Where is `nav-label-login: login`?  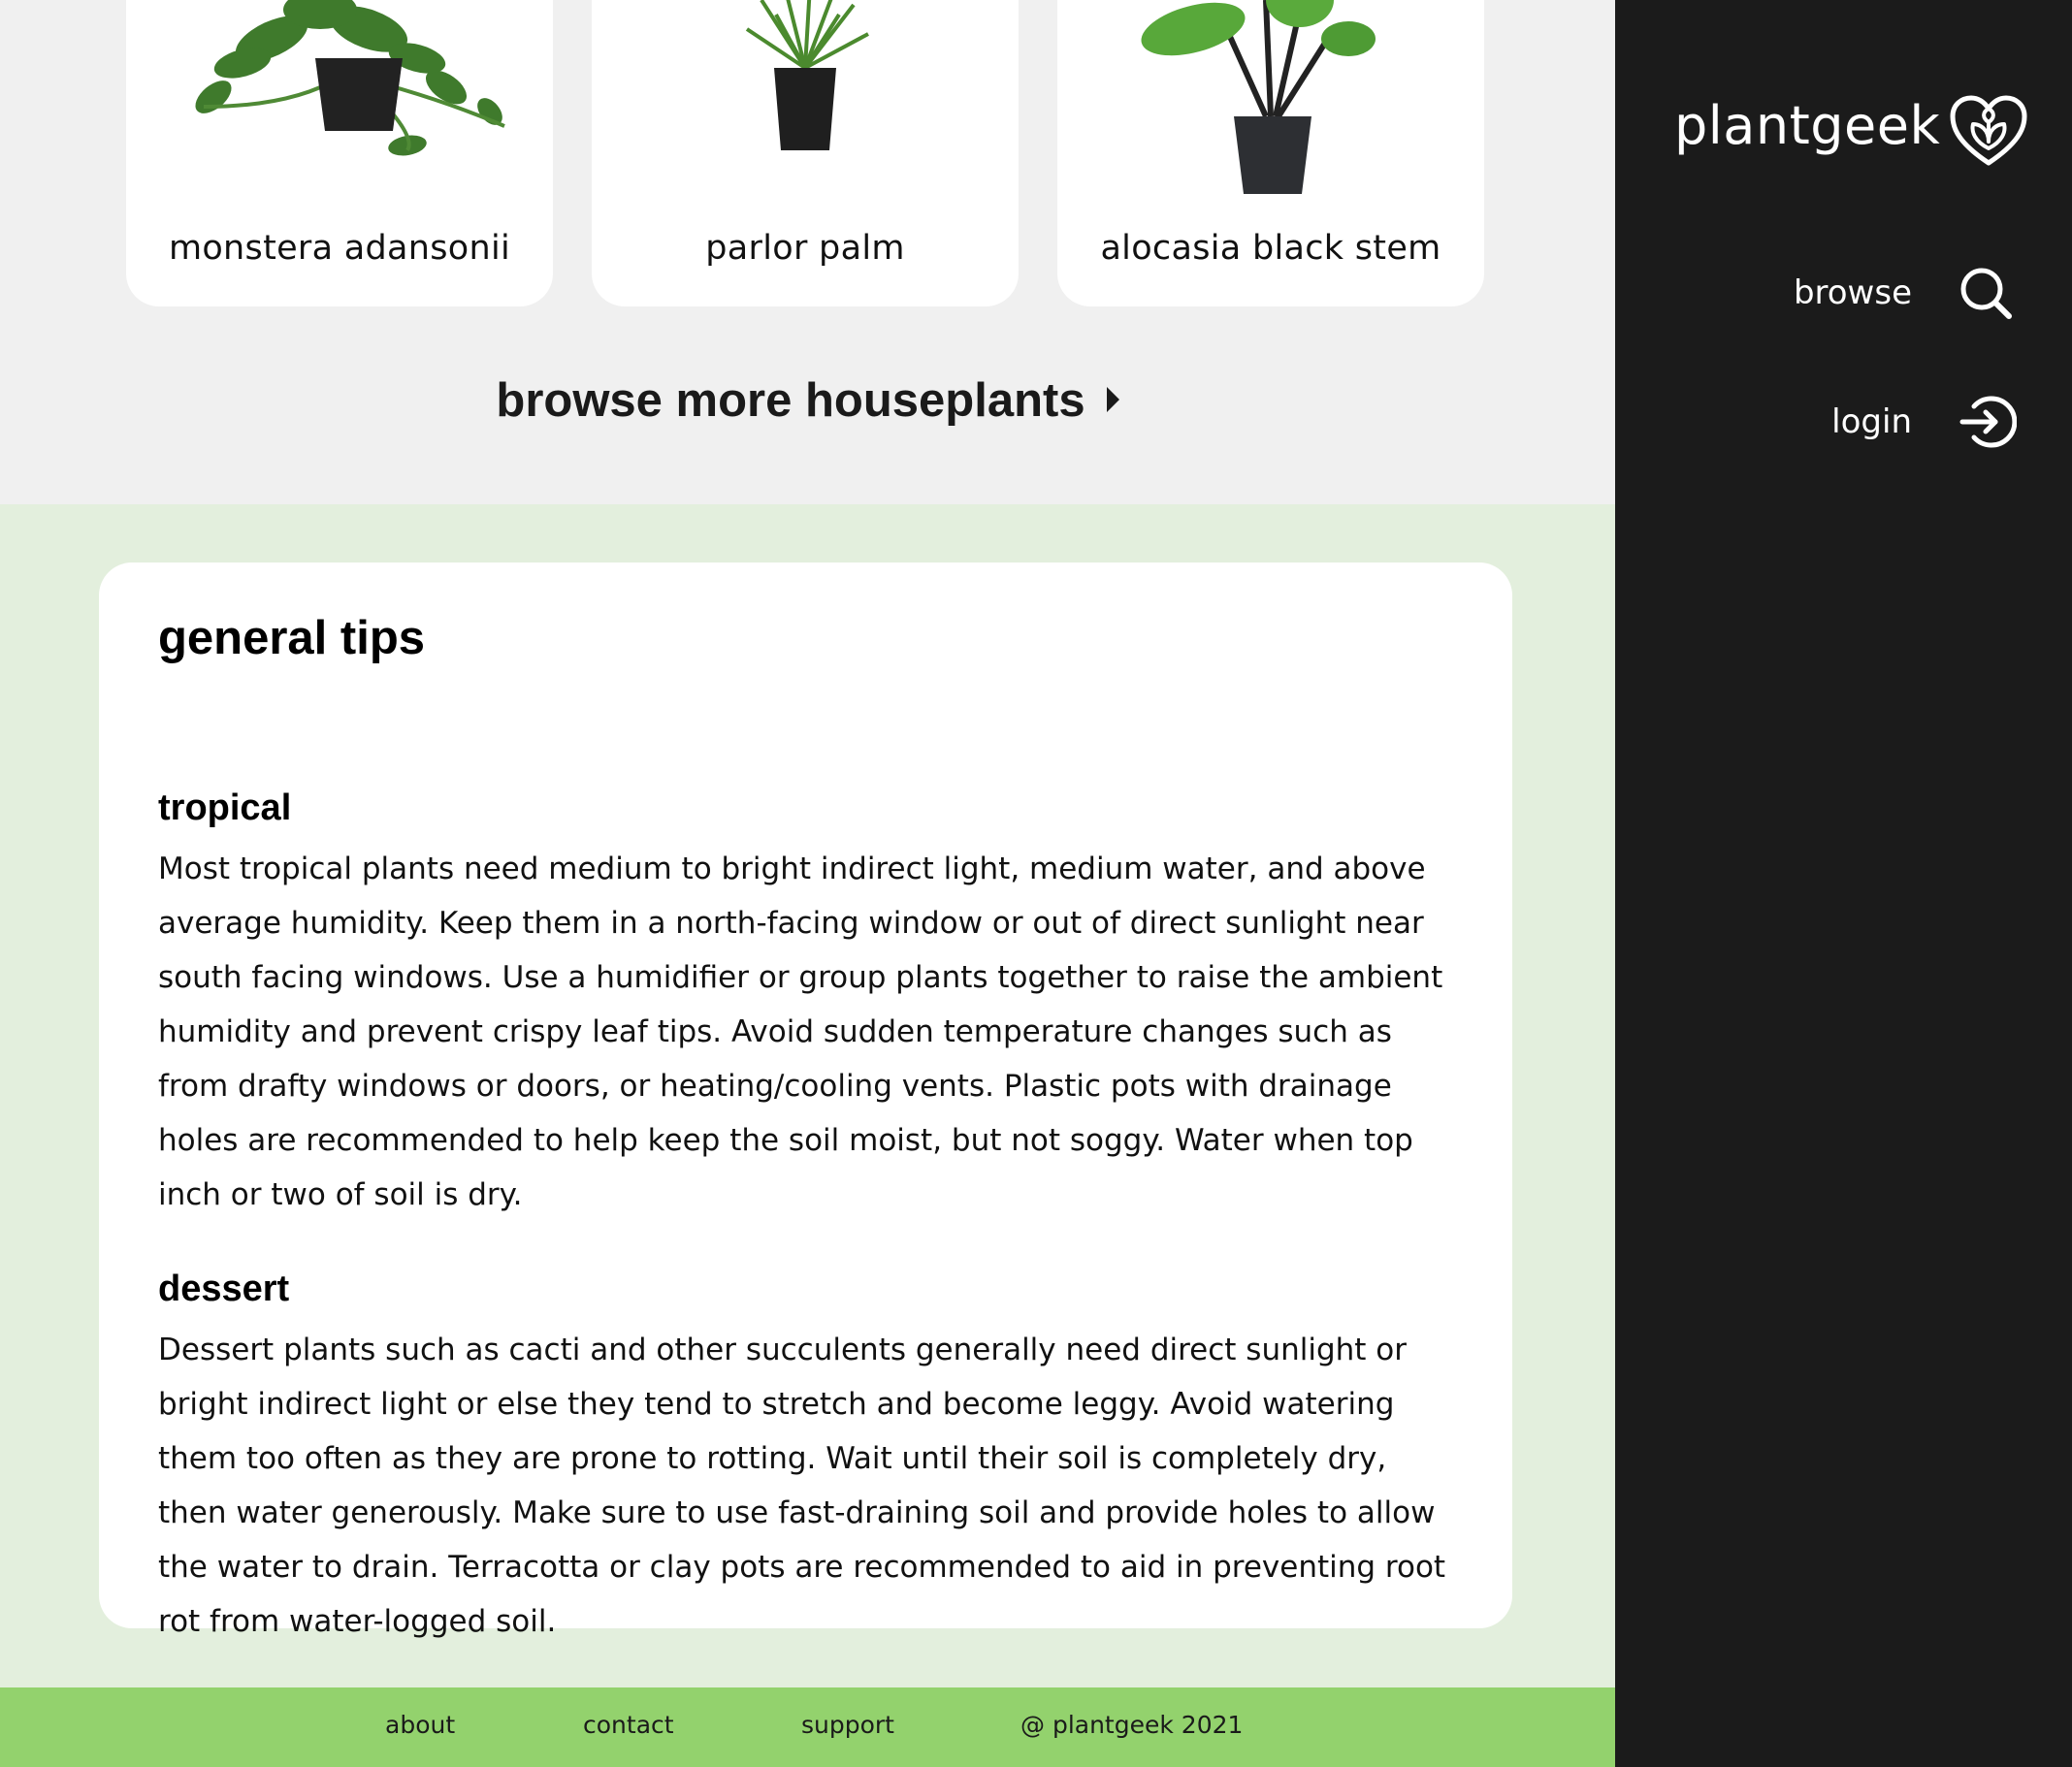
nav-label-login: login is located at coordinates (1871, 421).